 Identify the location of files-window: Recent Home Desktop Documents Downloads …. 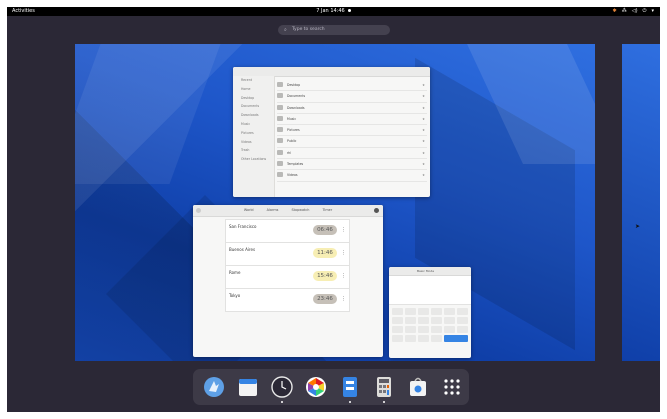
(331, 132).